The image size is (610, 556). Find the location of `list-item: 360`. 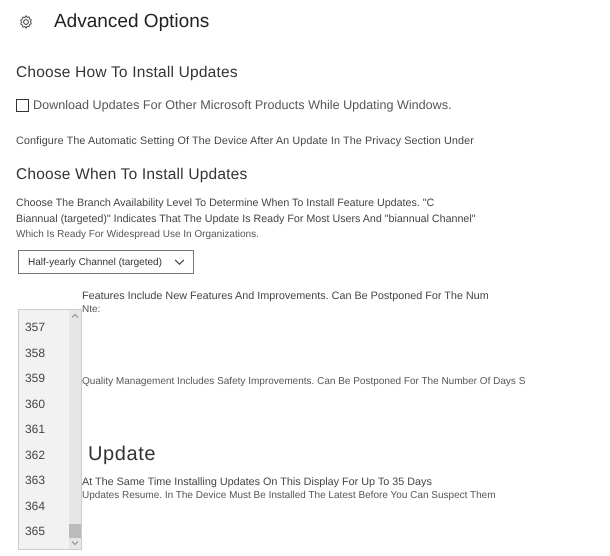

list-item: 360 is located at coordinates (44, 404).